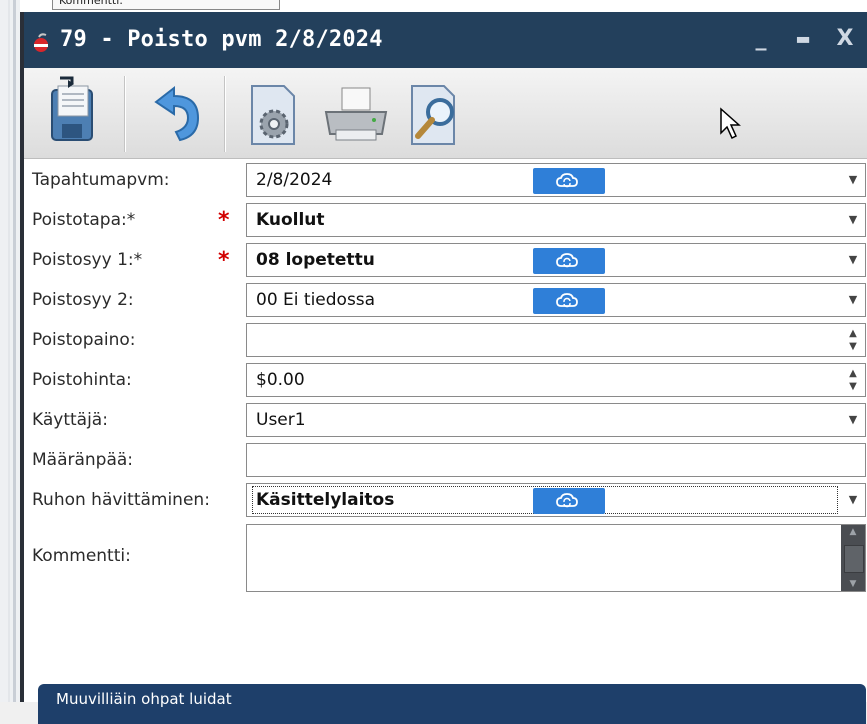 The width and height of the screenshot is (867, 724). What do you see at coordinates (84, 220) in the screenshot?
I see `field-label: Poistotapa:*` at bounding box center [84, 220].